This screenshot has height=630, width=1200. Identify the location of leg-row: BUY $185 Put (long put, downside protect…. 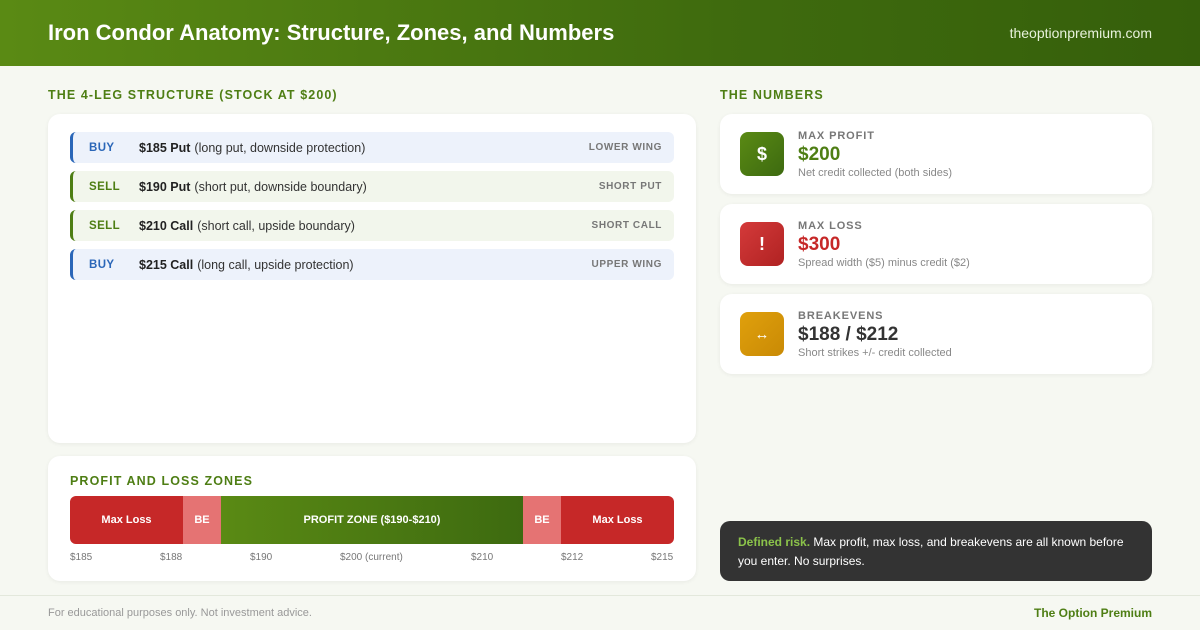
(372, 147).